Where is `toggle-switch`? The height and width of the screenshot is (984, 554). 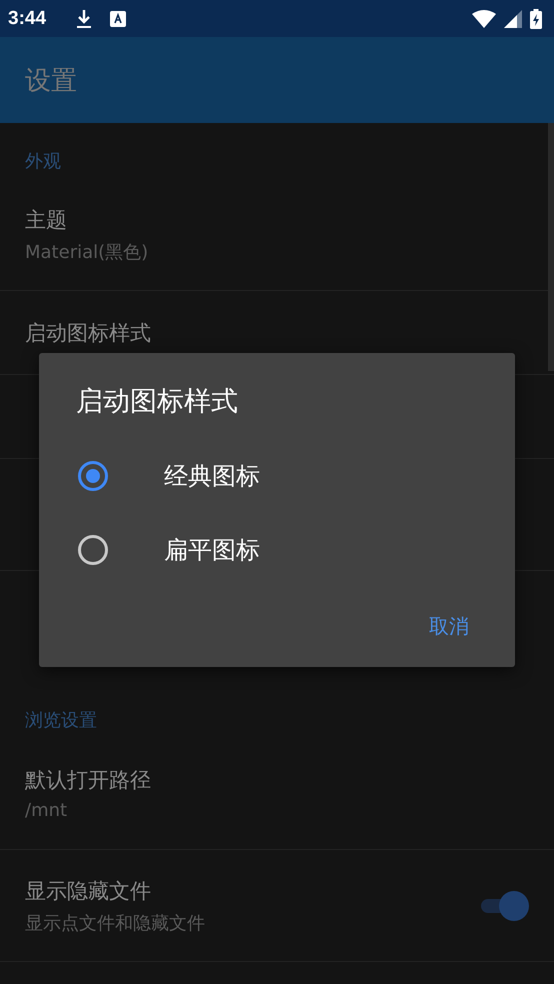 toggle-switch is located at coordinates (504, 905).